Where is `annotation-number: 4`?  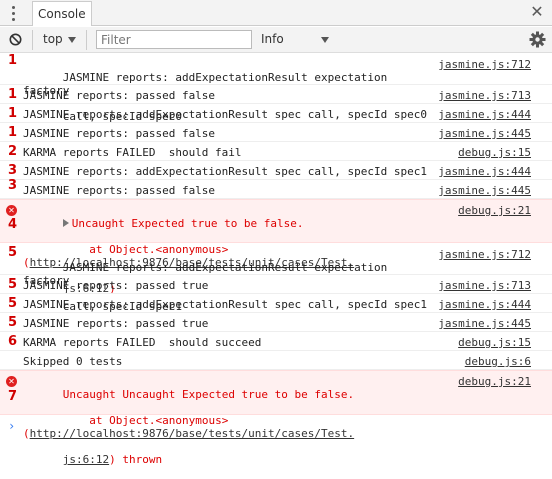
annotation-number: 4 is located at coordinates (13, 224).